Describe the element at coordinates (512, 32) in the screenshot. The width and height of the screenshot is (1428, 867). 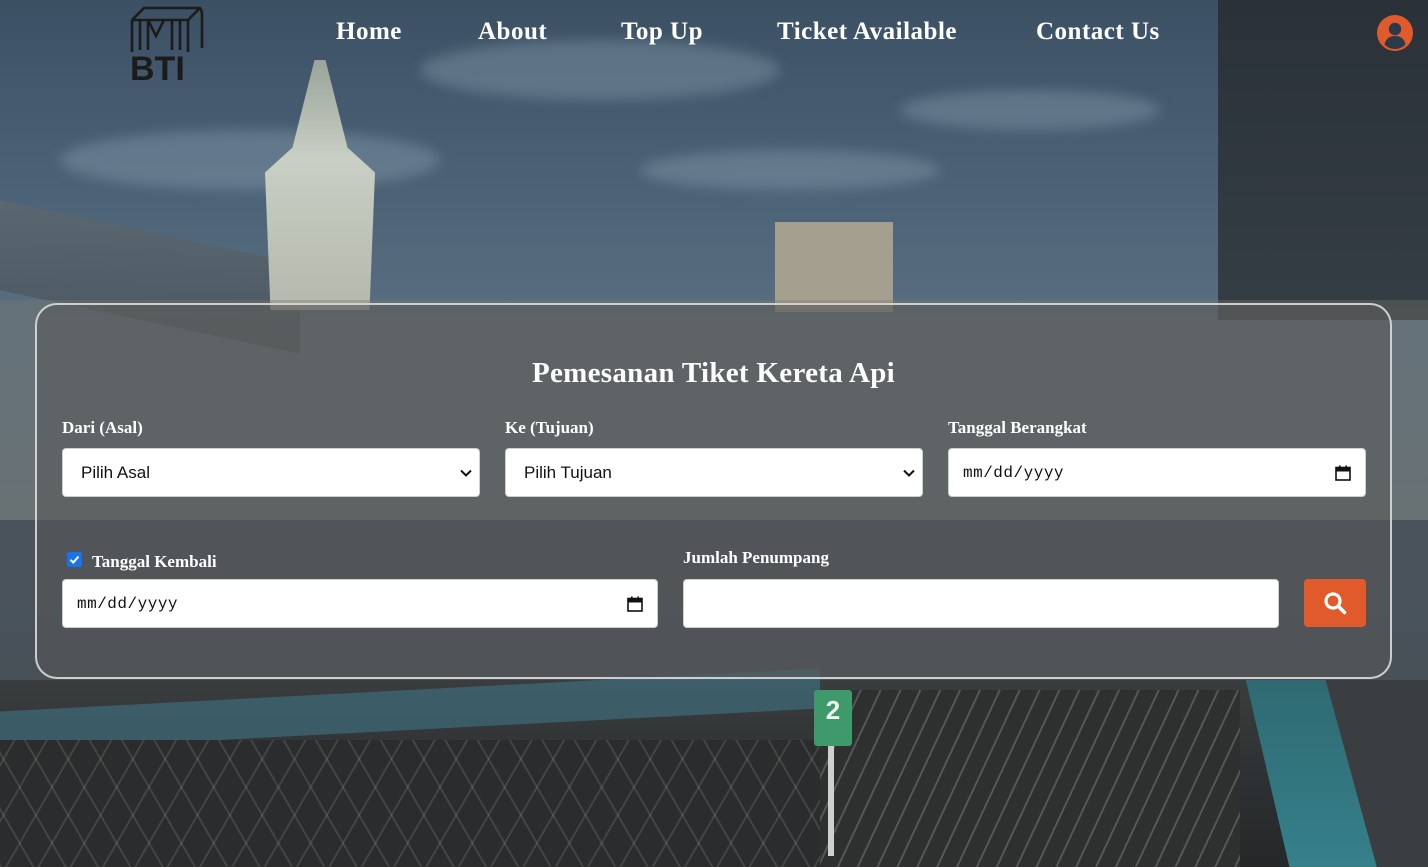
I see `nav-about: About` at that location.